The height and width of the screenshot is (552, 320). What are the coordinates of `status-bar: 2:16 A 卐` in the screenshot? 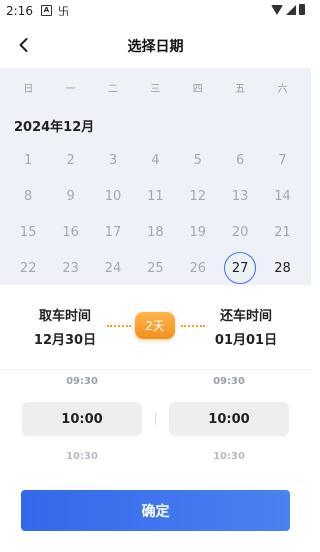 It's located at (155, 11).